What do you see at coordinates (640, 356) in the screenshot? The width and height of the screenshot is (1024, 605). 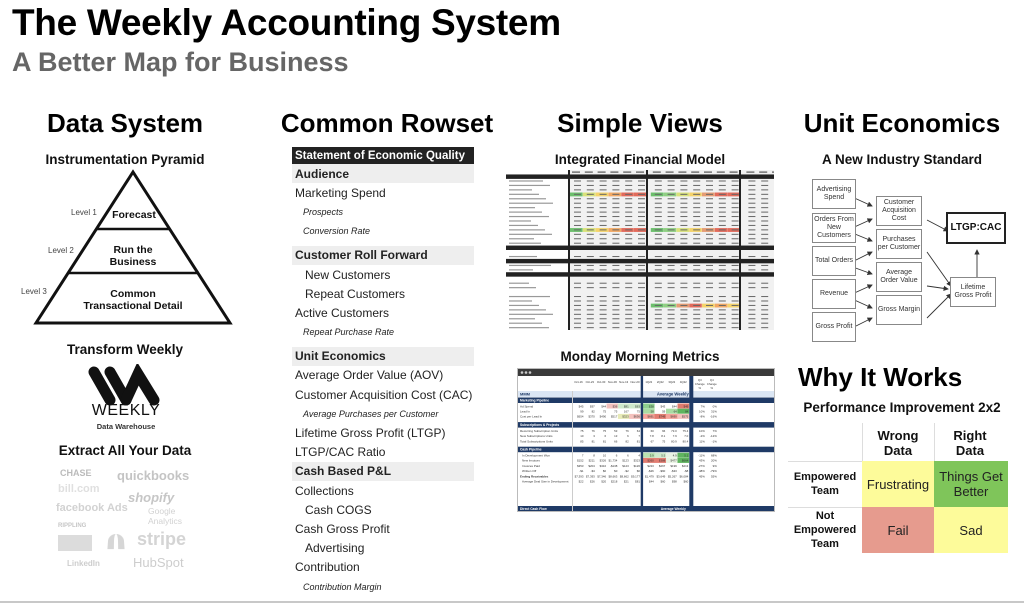 I see `metrics-title: Monday Morning Metrics` at bounding box center [640, 356].